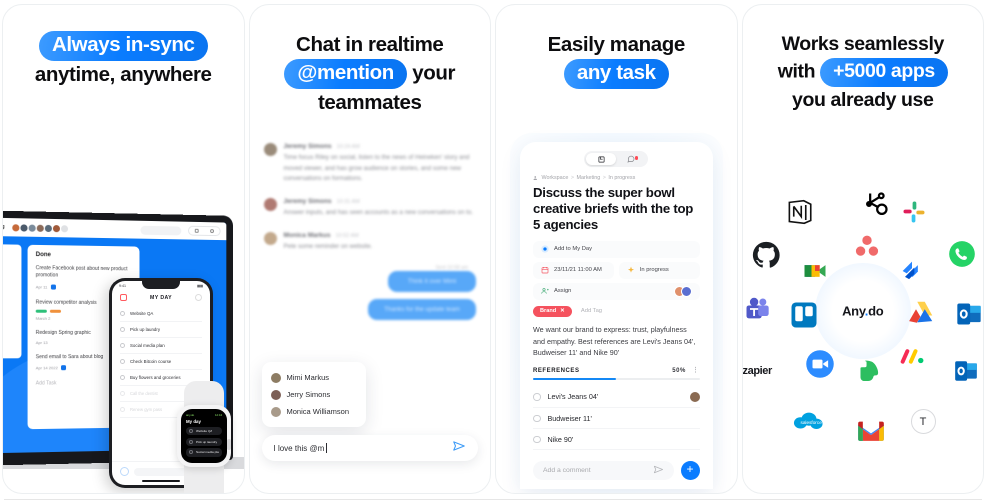 The height and width of the screenshot is (502, 986). I want to click on headline-line-1: Chat in realtime, so click(370, 44).